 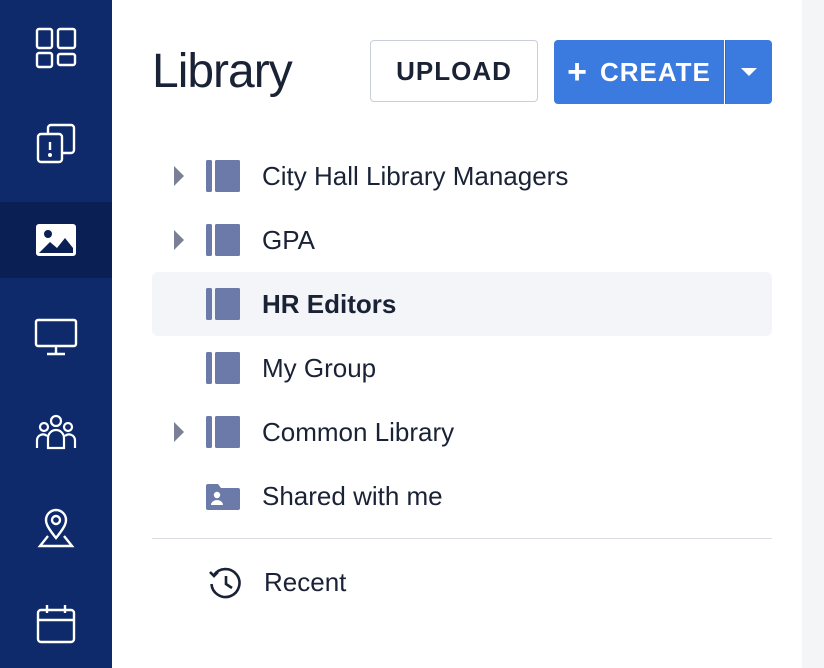 I want to click on sidebar-item-alerts, so click(x=56, y=144).